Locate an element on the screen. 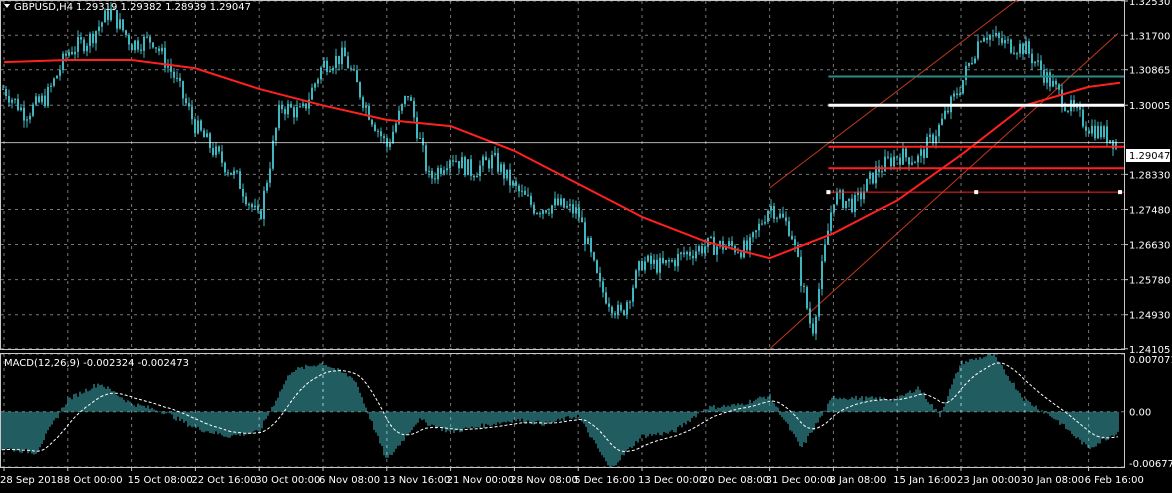  price-tick-label: 1.30005 is located at coordinates (1149, 106).